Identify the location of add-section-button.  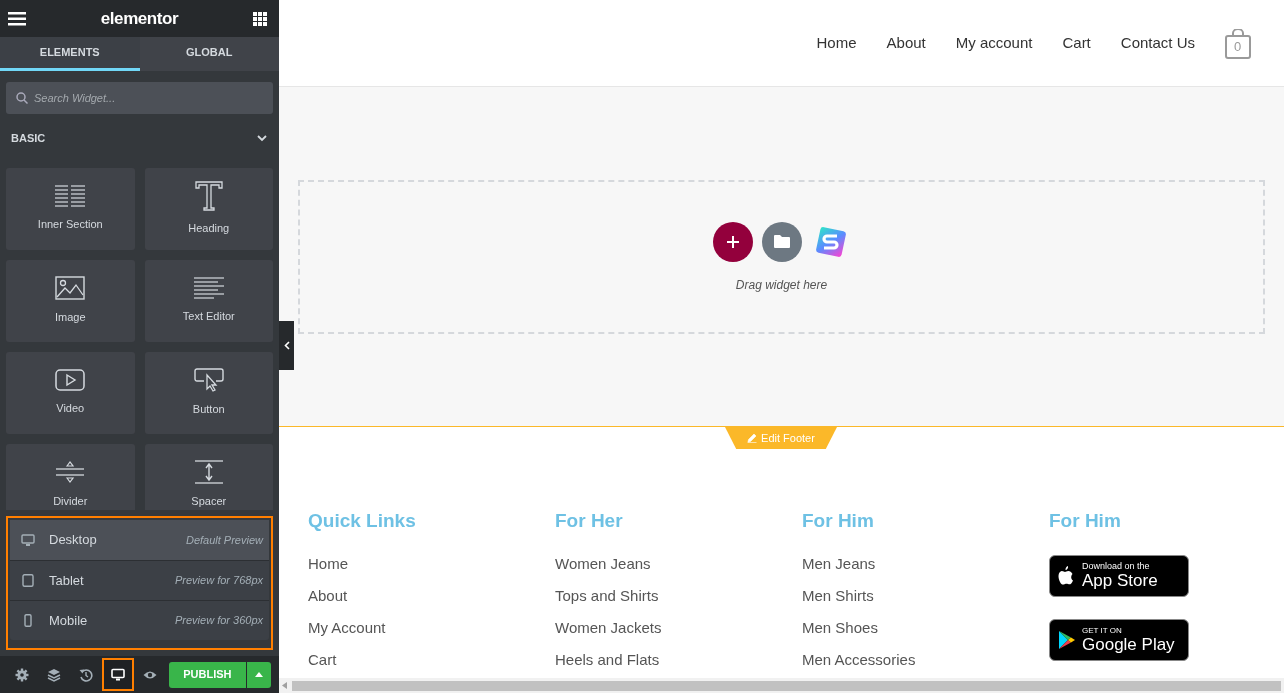
(732, 241).